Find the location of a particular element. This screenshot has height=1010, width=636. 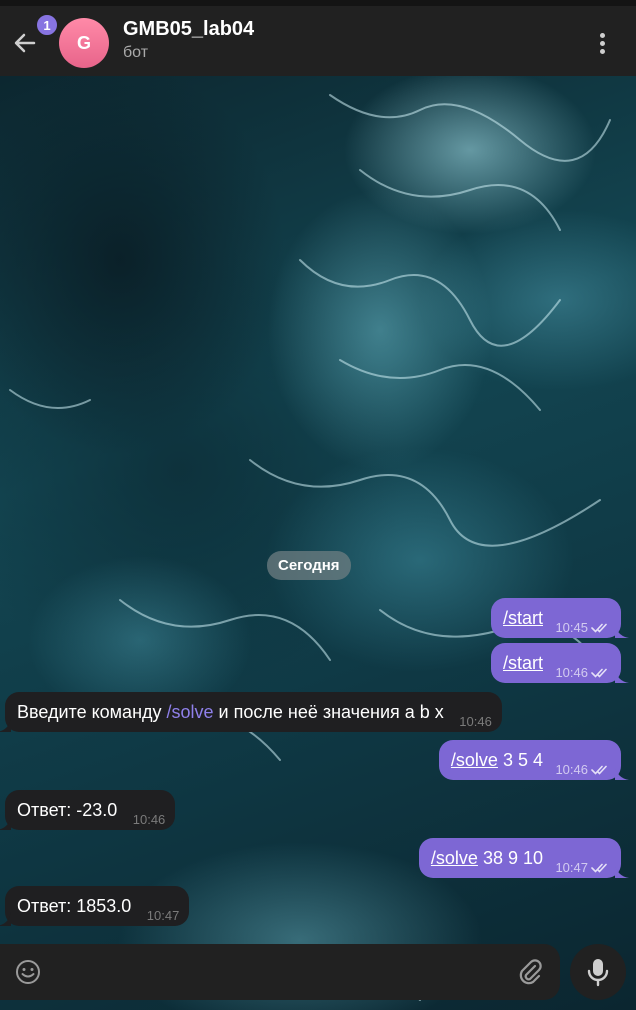

message-text-part: Ответ: 1853.0 is located at coordinates (74, 906).